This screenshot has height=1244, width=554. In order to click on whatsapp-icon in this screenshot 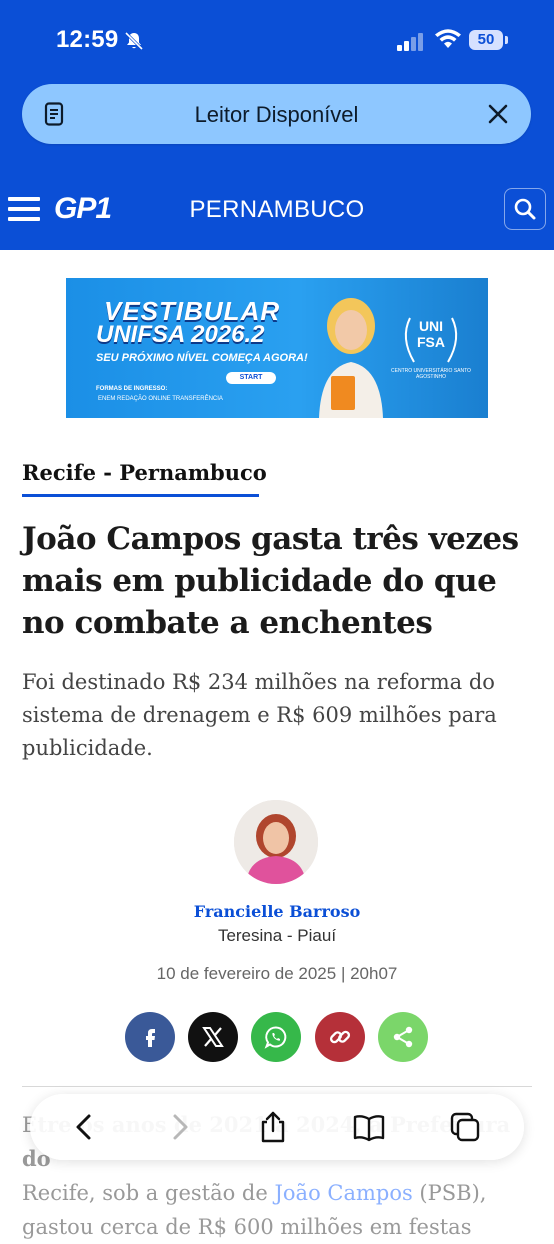, I will do `click(275, 1037)`.